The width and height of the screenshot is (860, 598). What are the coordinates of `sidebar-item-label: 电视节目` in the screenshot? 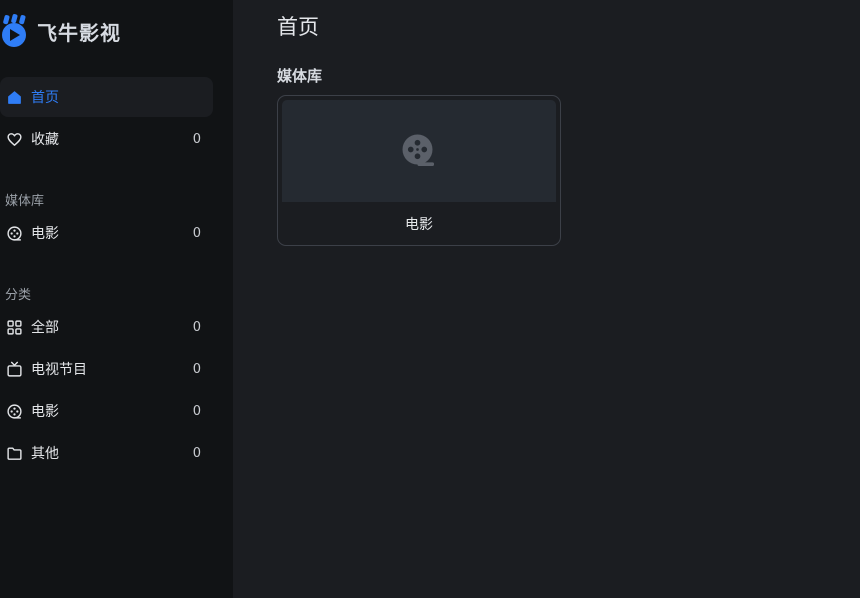 It's located at (59, 370).